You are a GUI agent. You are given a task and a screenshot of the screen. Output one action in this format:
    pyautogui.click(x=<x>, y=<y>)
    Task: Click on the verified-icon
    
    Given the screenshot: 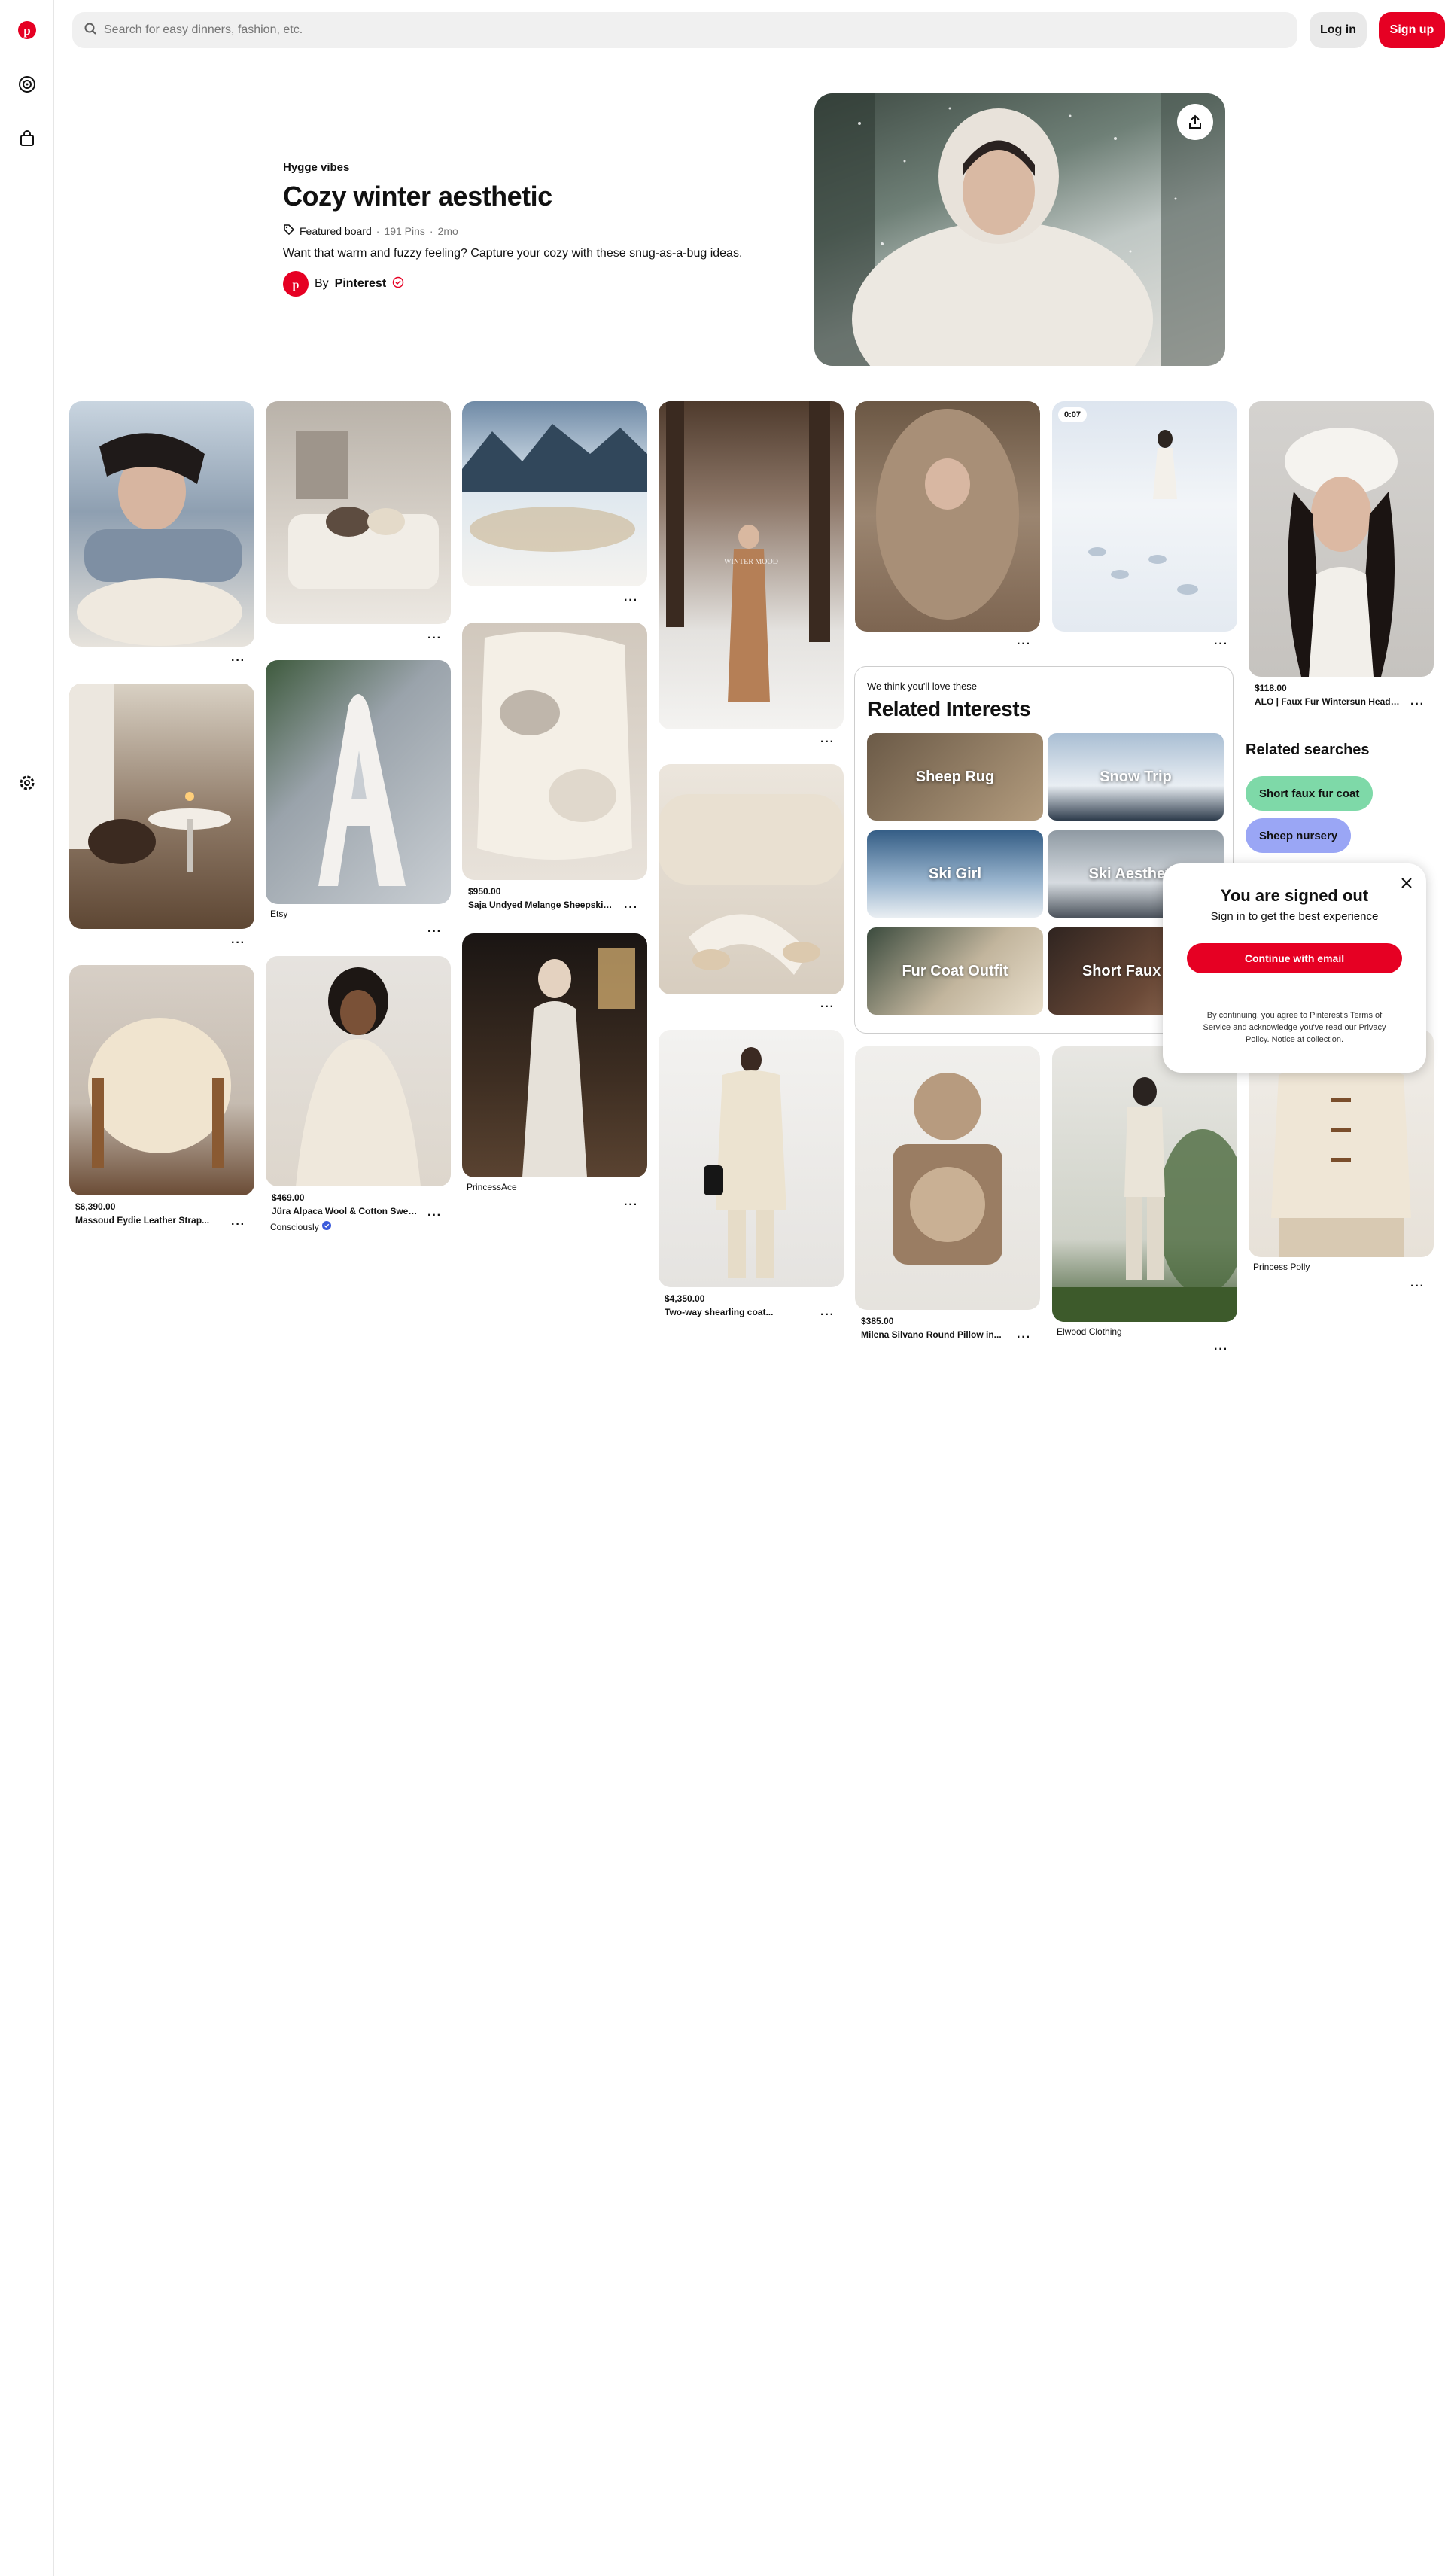 What is the action you would take?
    pyautogui.click(x=398, y=284)
    